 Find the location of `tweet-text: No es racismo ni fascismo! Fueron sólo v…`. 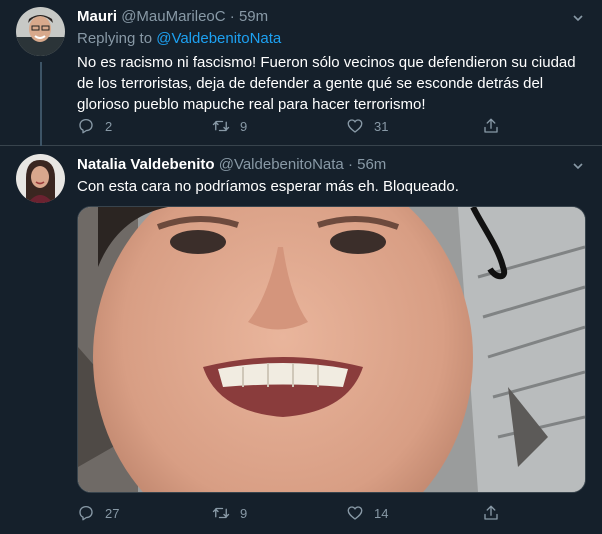

tweet-text: No es racismo ni fascismo! Fueron sólo v… is located at coordinates (326, 83).